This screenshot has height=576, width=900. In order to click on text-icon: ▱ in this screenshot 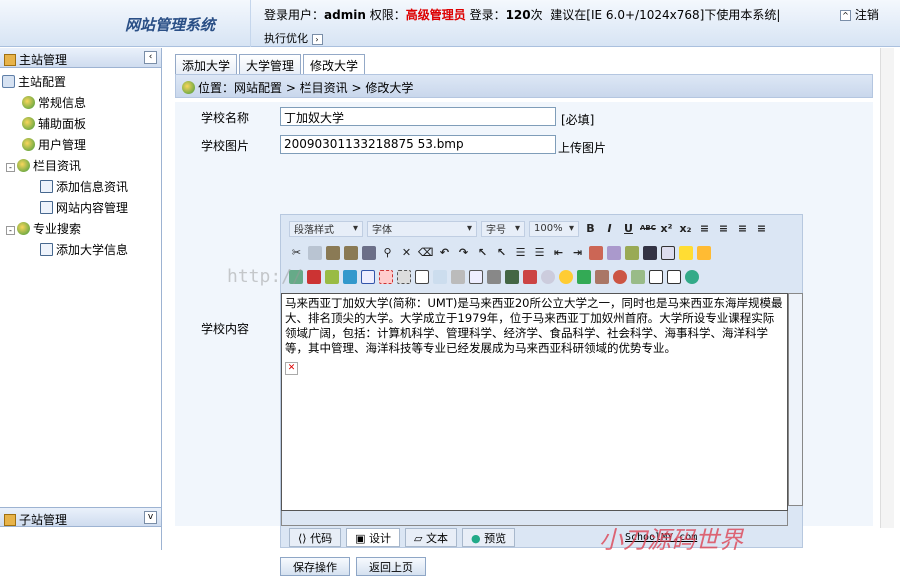, I will do `click(418, 538)`.